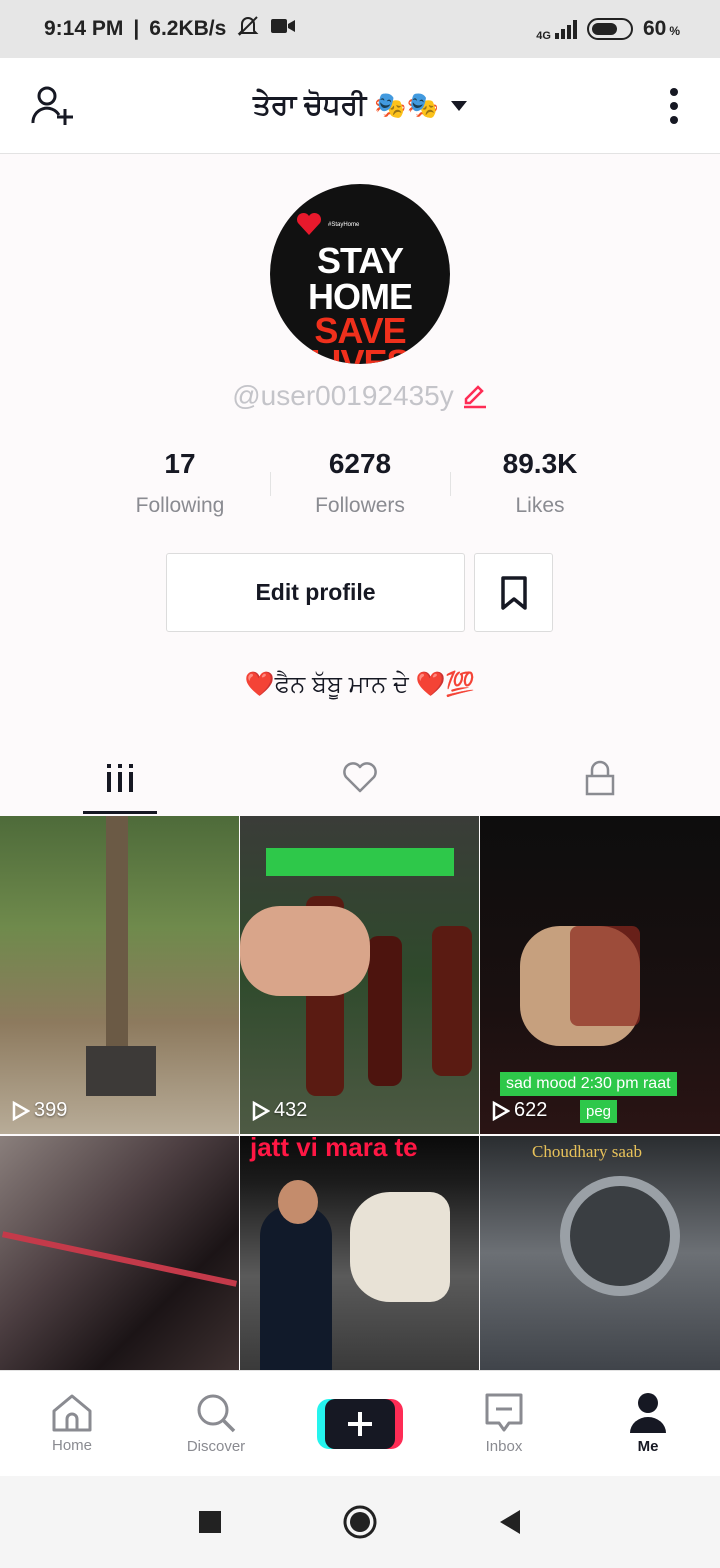  Describe the element at coordinates (360, 29) in the screenshot. I see `status-bar: 9:14 PM | 6.2KB/s 4G 60%` at that location.